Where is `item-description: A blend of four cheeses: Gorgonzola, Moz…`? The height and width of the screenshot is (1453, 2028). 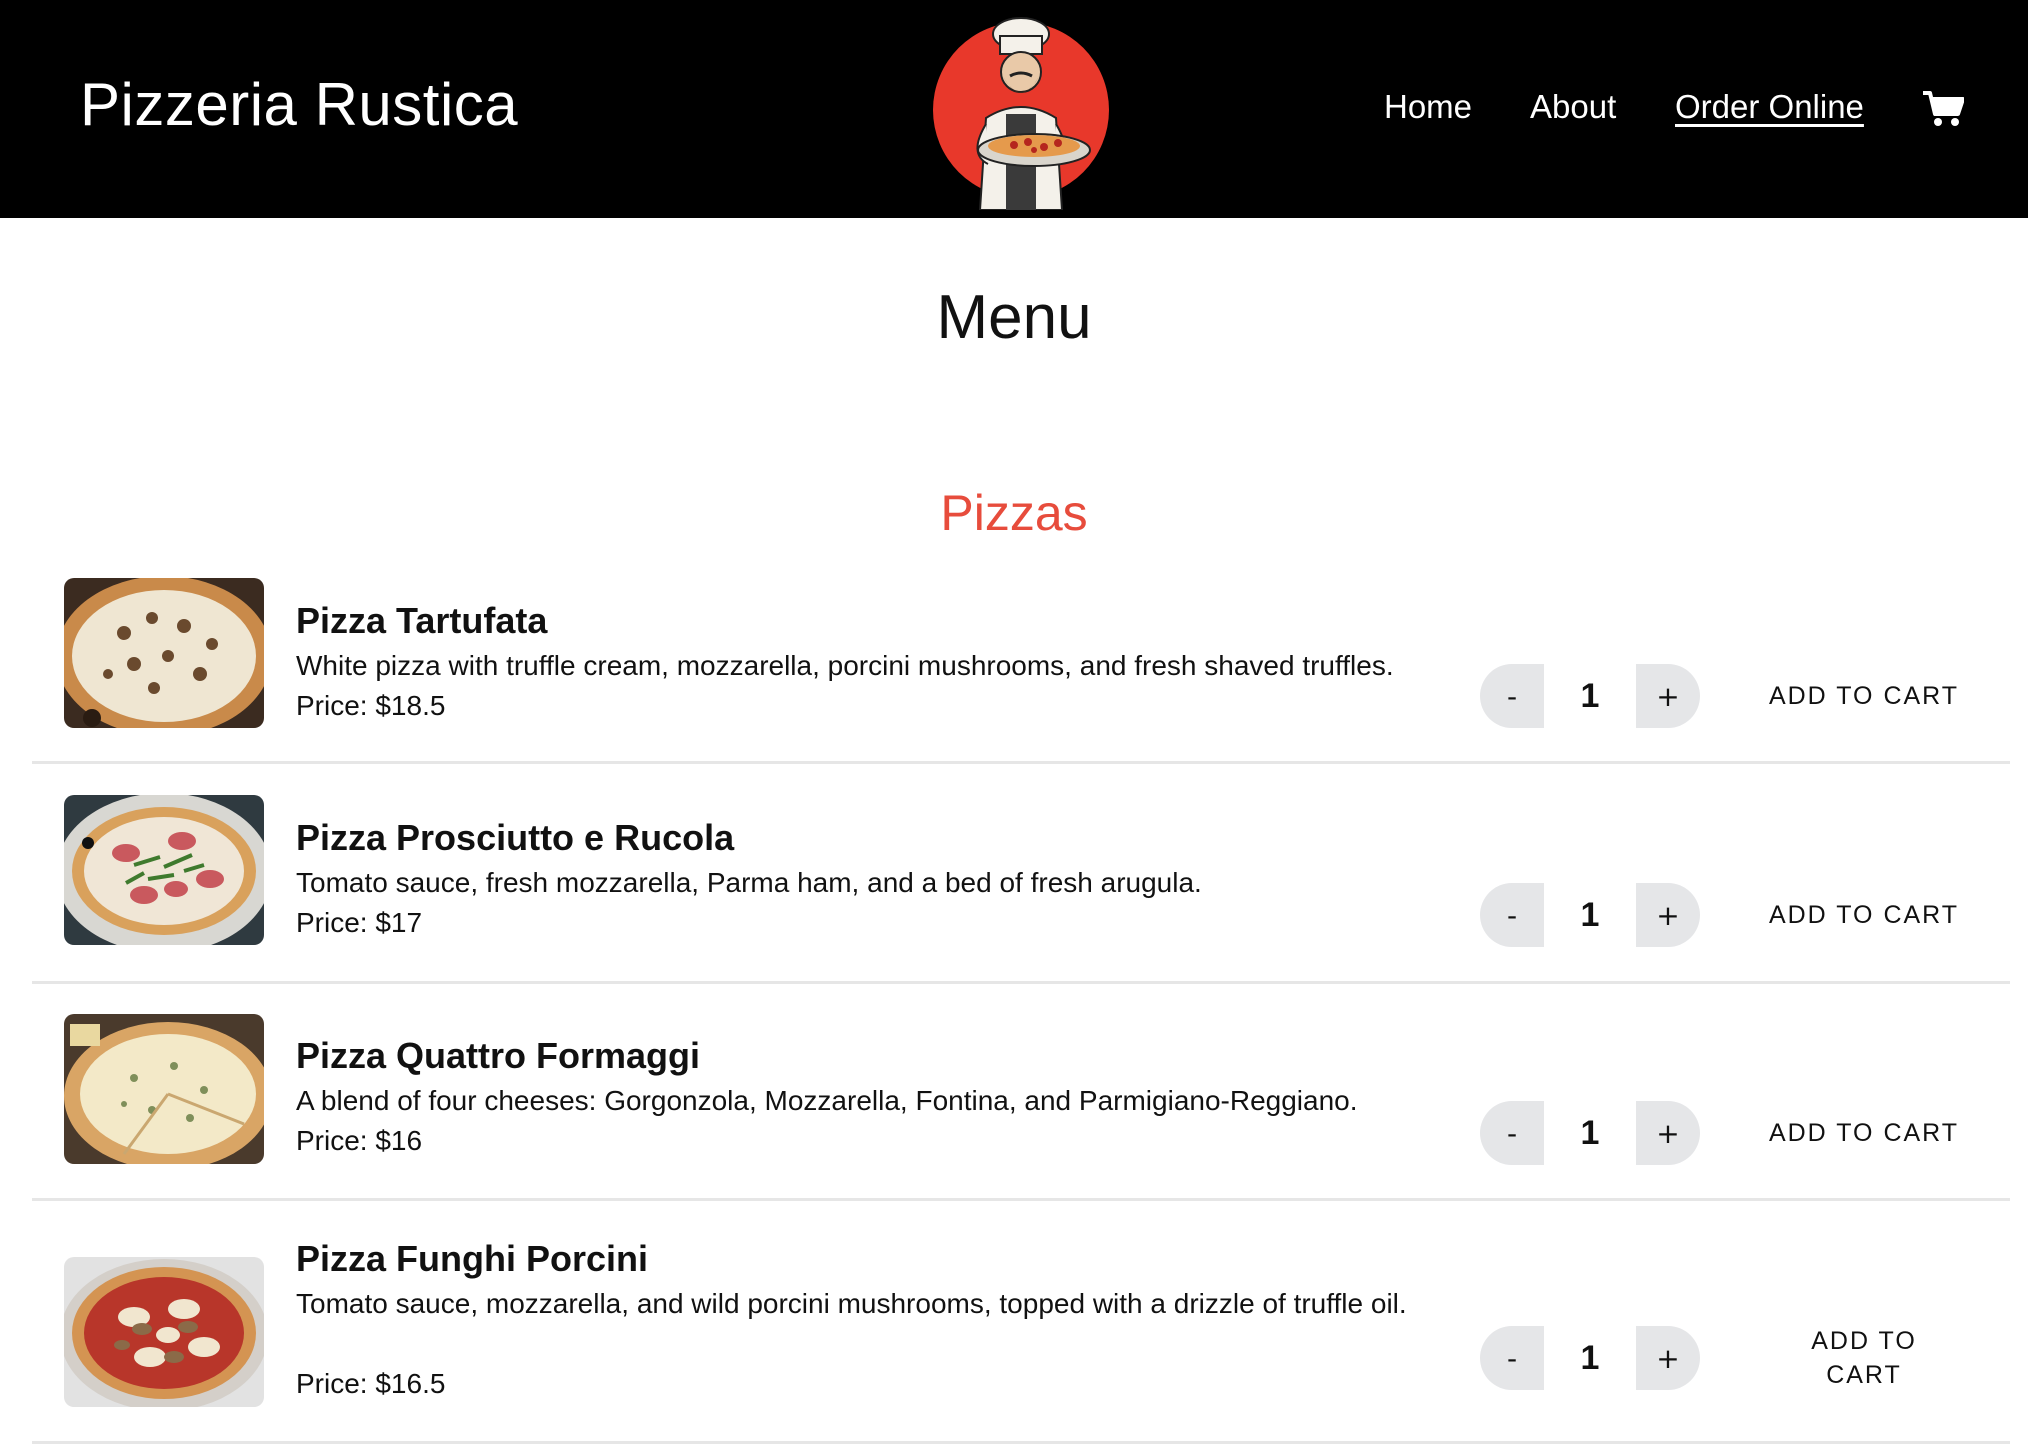
item-description: A blend of four cheeses: Gorgonzola, Moz… is located at coordinates (827, 1100).